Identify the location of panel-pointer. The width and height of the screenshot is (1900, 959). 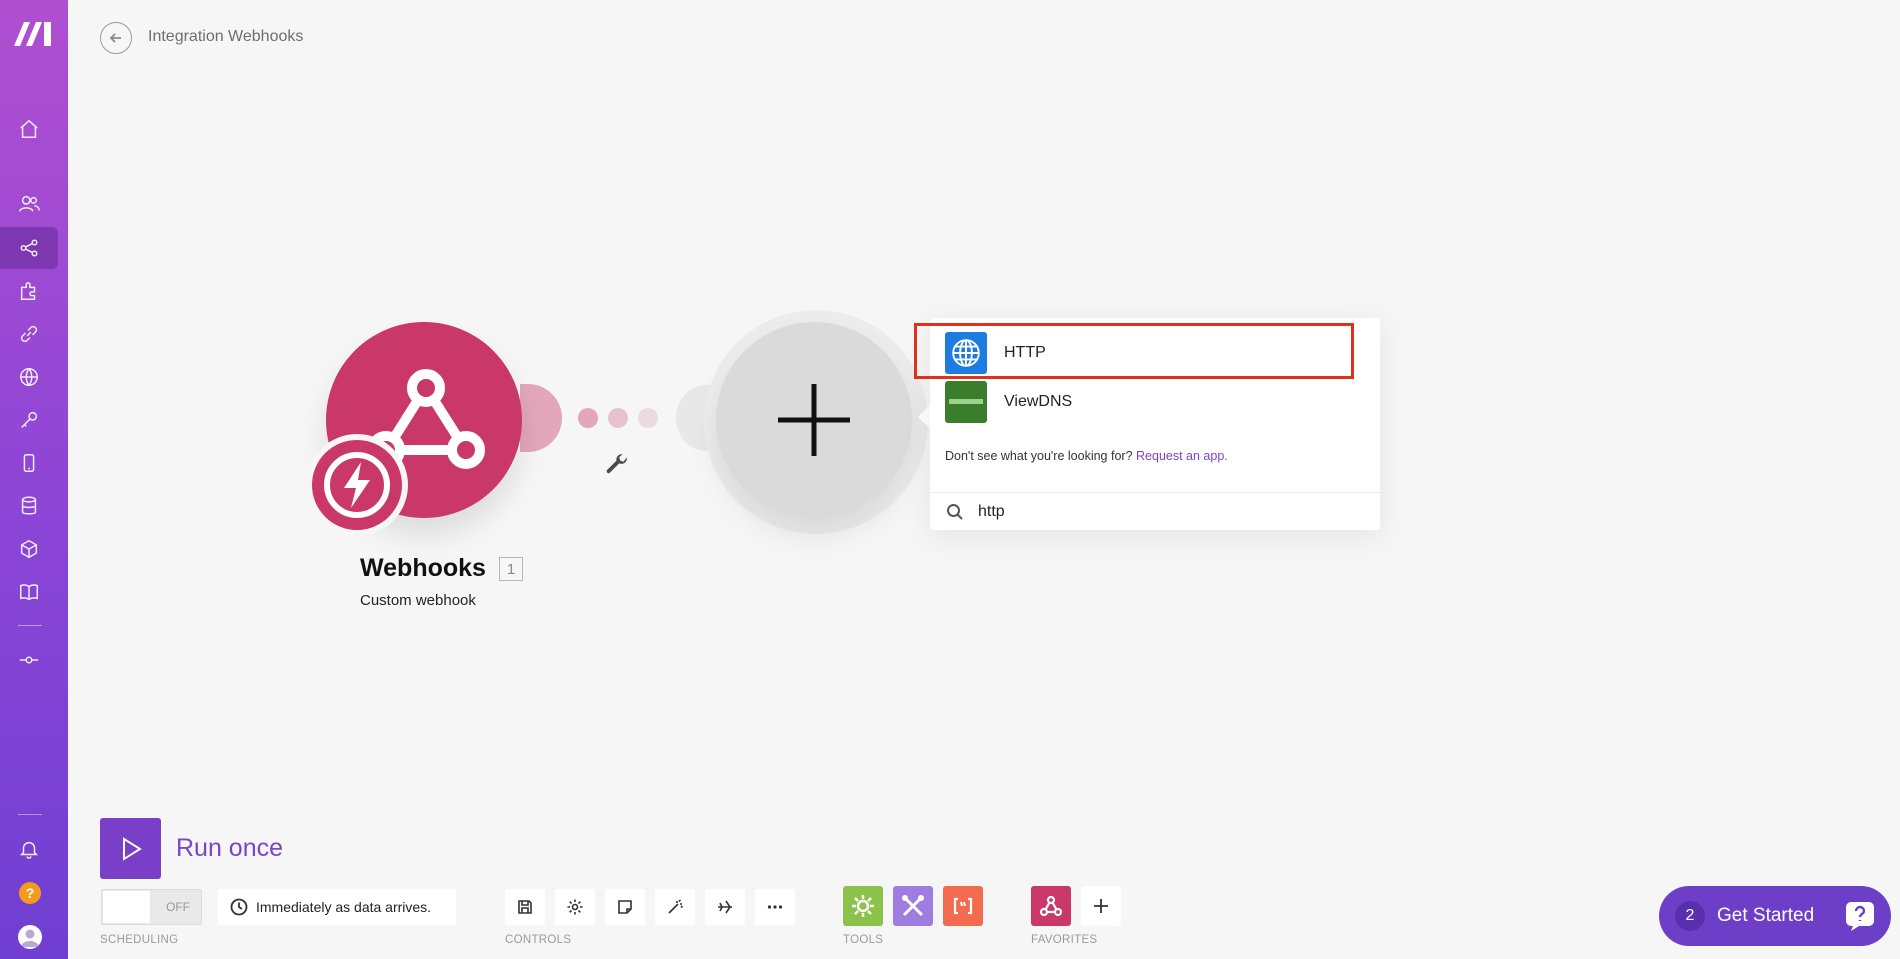
(924, 417).